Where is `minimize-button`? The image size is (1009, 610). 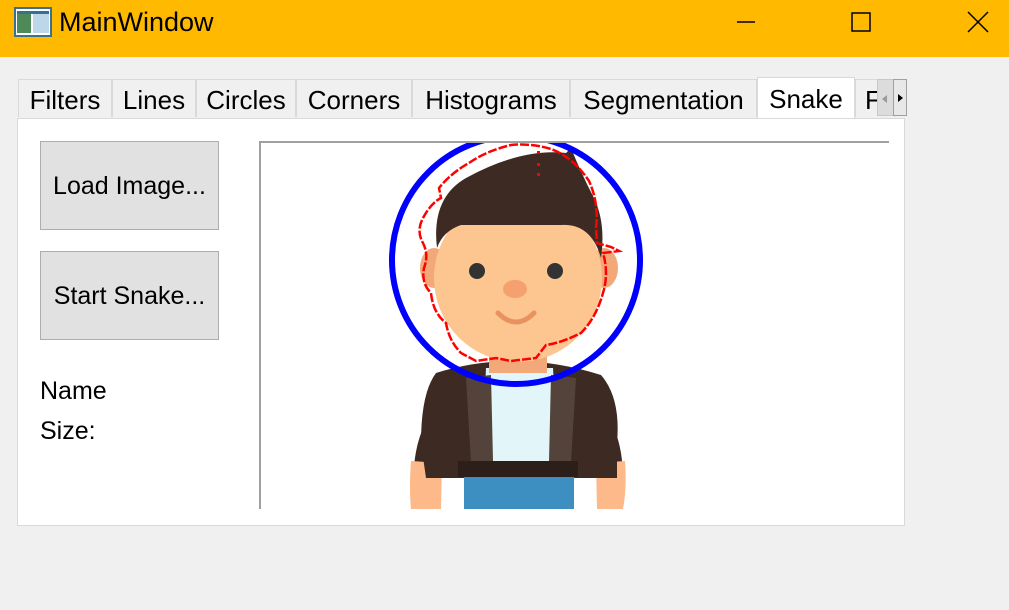 minimize-button is located at coordinates (746, 22).